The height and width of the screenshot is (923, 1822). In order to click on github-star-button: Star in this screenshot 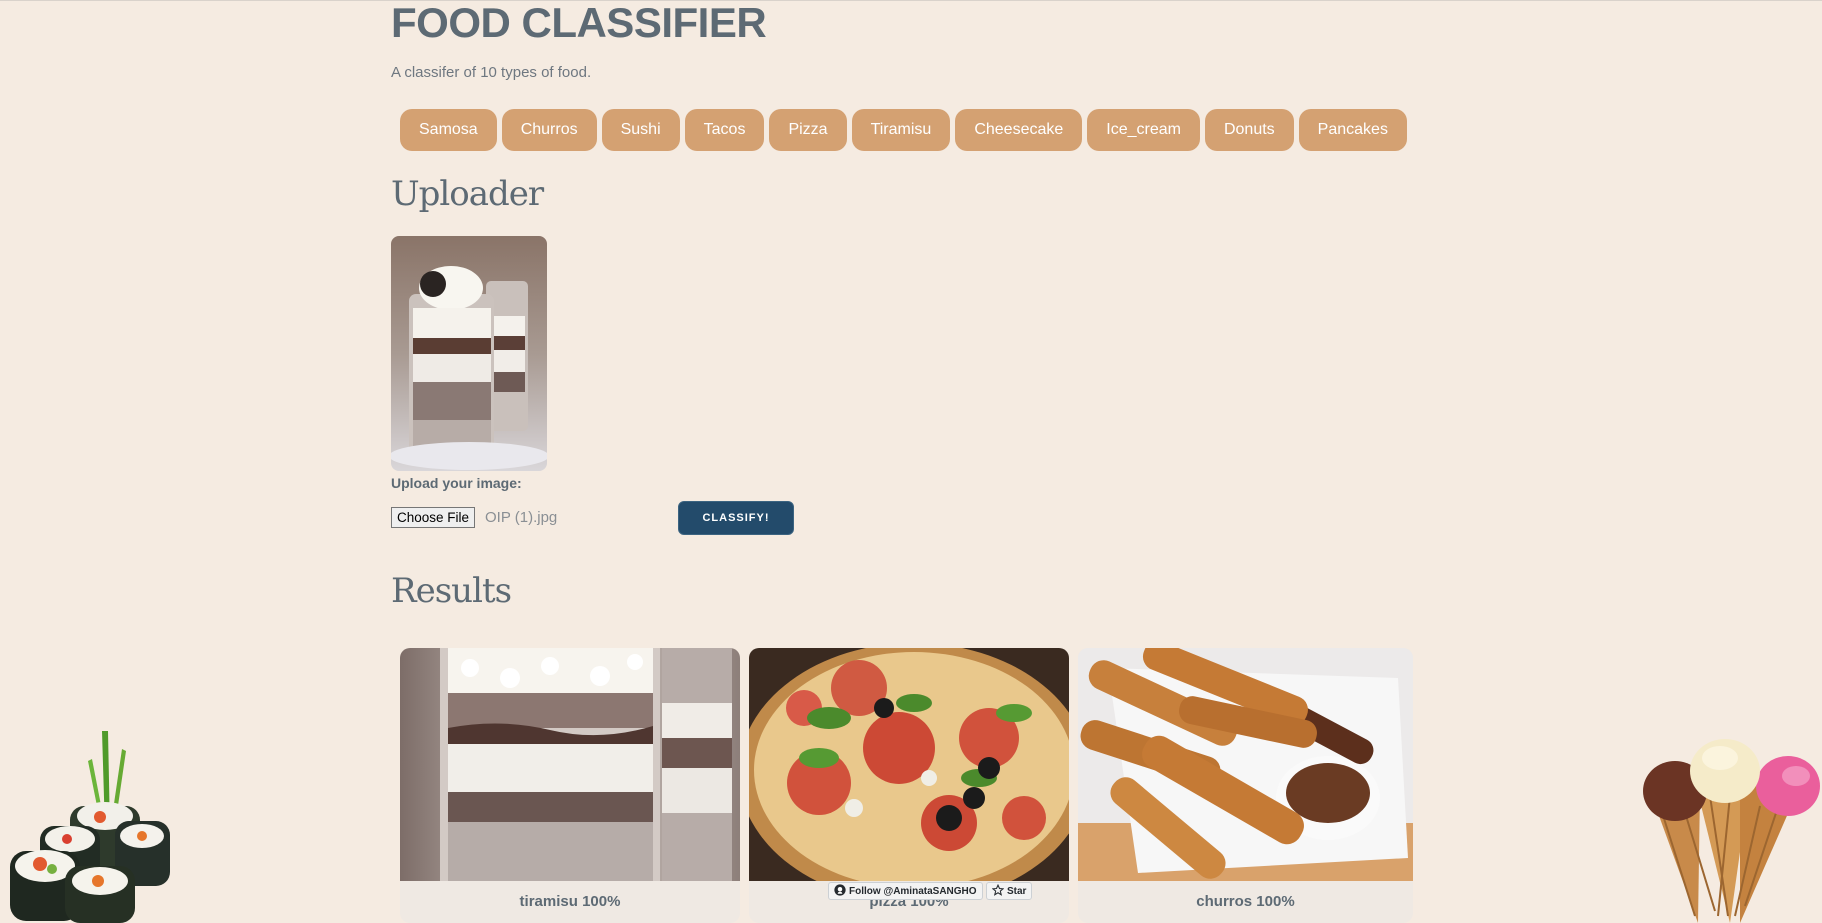, I will do `click(1009, 891)`.